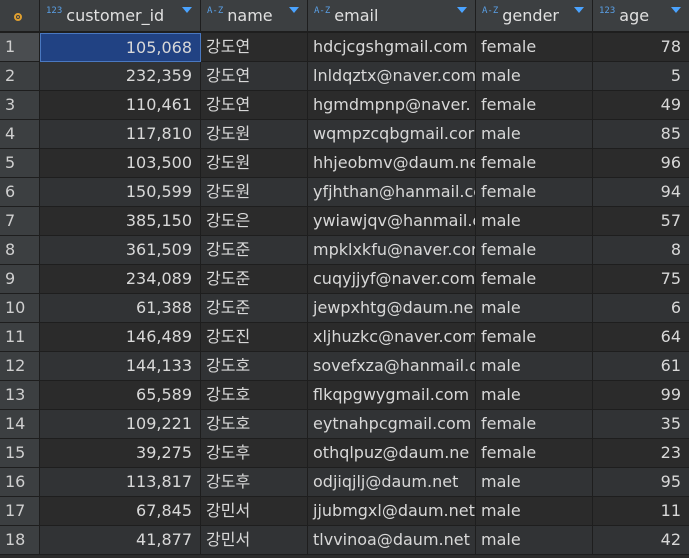 The width and height of the screenshot is (689, 558). What do you see at coordinates (20, 482) in the screenshot?
I see `row-number: 16` at bounding box center [20, 482].